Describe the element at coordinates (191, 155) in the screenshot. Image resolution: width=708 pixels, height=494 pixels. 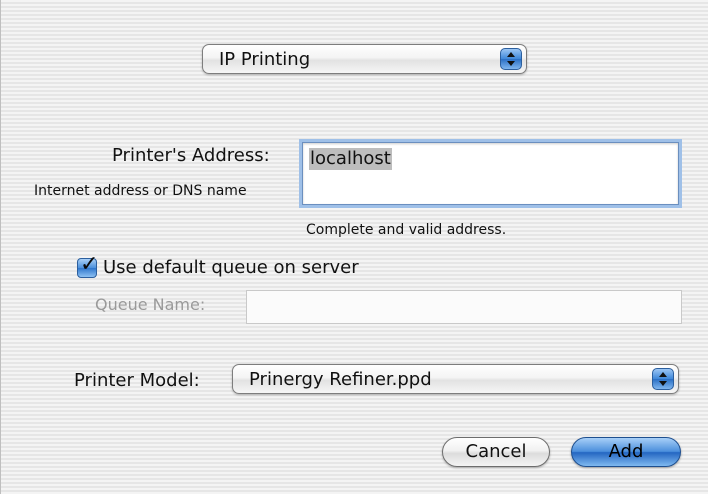
I see `printer-address-label: Printer's Address:` at that location.